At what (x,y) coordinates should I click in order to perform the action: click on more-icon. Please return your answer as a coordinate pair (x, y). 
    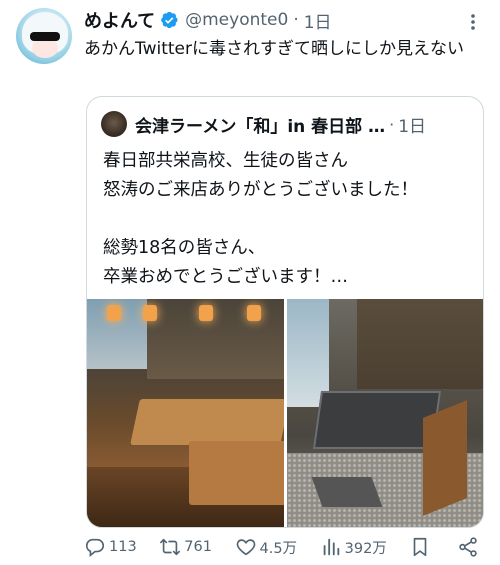
    Looking at the image, I should click on (473, 22).